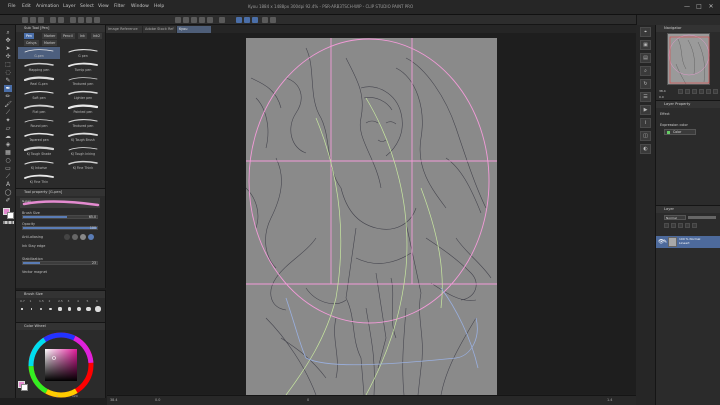 The width and height of the screenshot is (720, 405). I want to click on balloon-tool-icon: ◯, so click(8, 192).